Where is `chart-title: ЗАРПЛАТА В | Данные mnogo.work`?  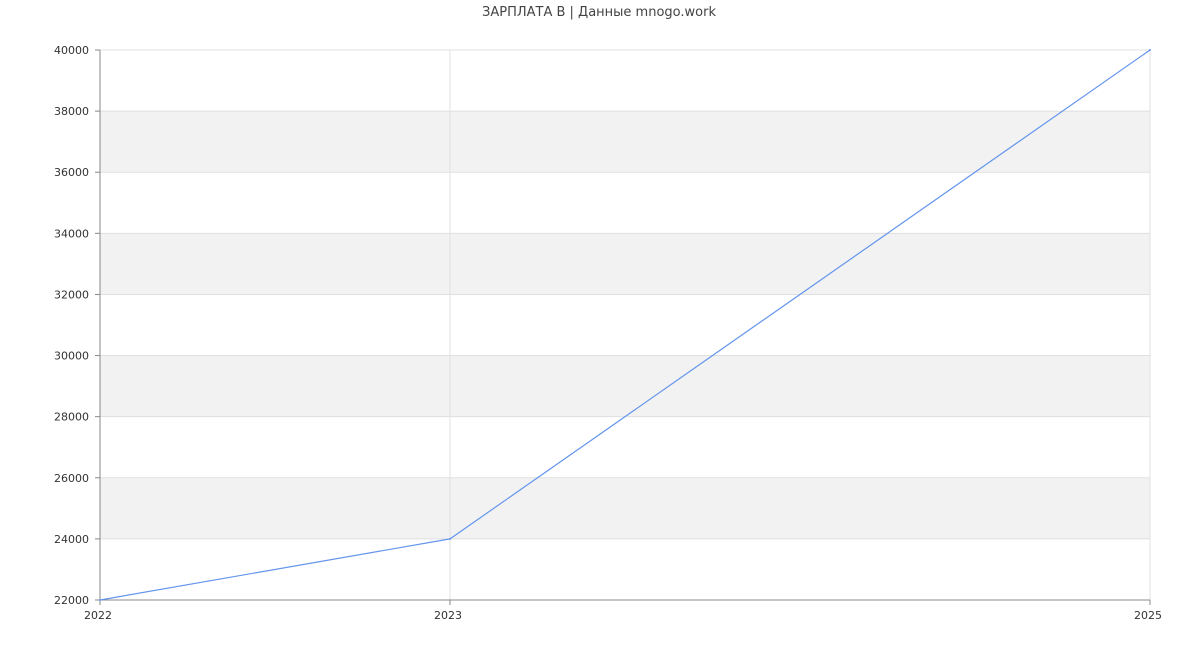 chart-title: ЗАРПЛАТА В | Данные mnogo.work is located at coordinates (599, 12).